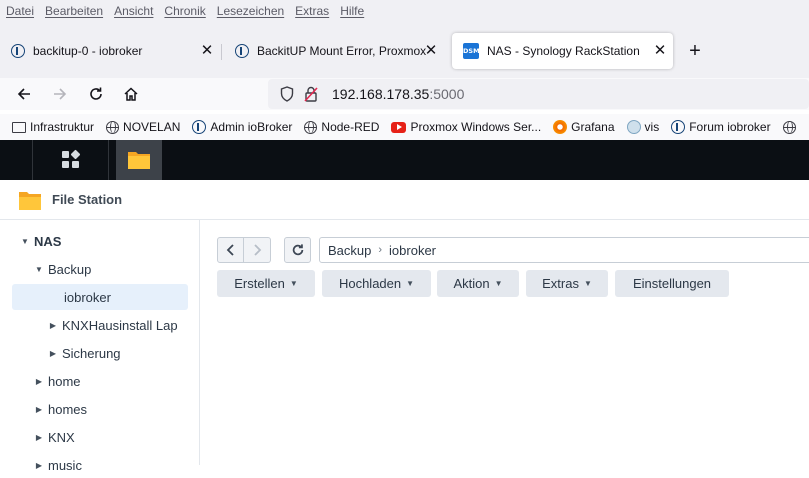 This screenshot has height=478, width=809. I want to click on path-segment: iobroker, so click(412, 250).